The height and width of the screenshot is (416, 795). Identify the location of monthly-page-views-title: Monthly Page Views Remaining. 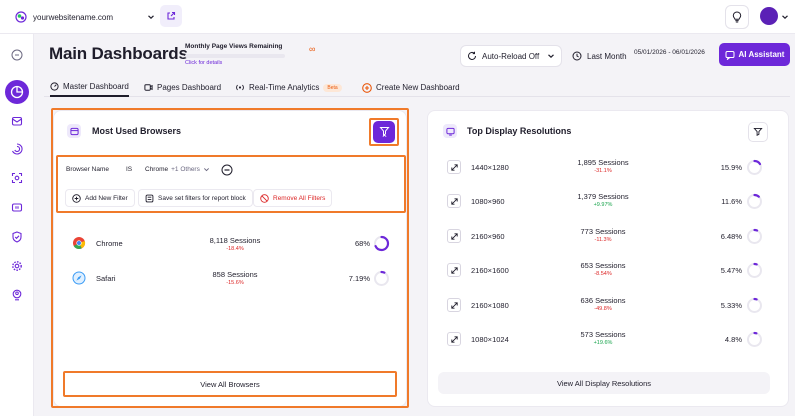
(234, 46).